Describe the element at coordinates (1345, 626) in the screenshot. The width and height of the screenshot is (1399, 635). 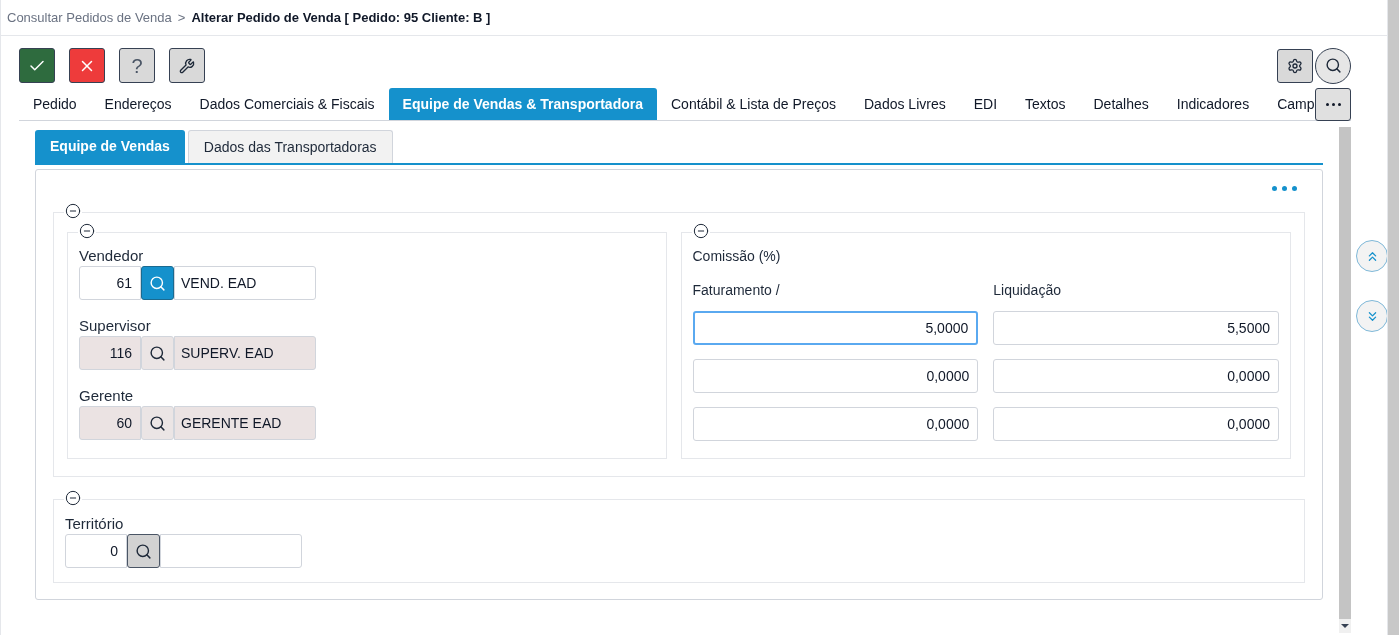
I see `scroll-down-arrow-icon` at that location.